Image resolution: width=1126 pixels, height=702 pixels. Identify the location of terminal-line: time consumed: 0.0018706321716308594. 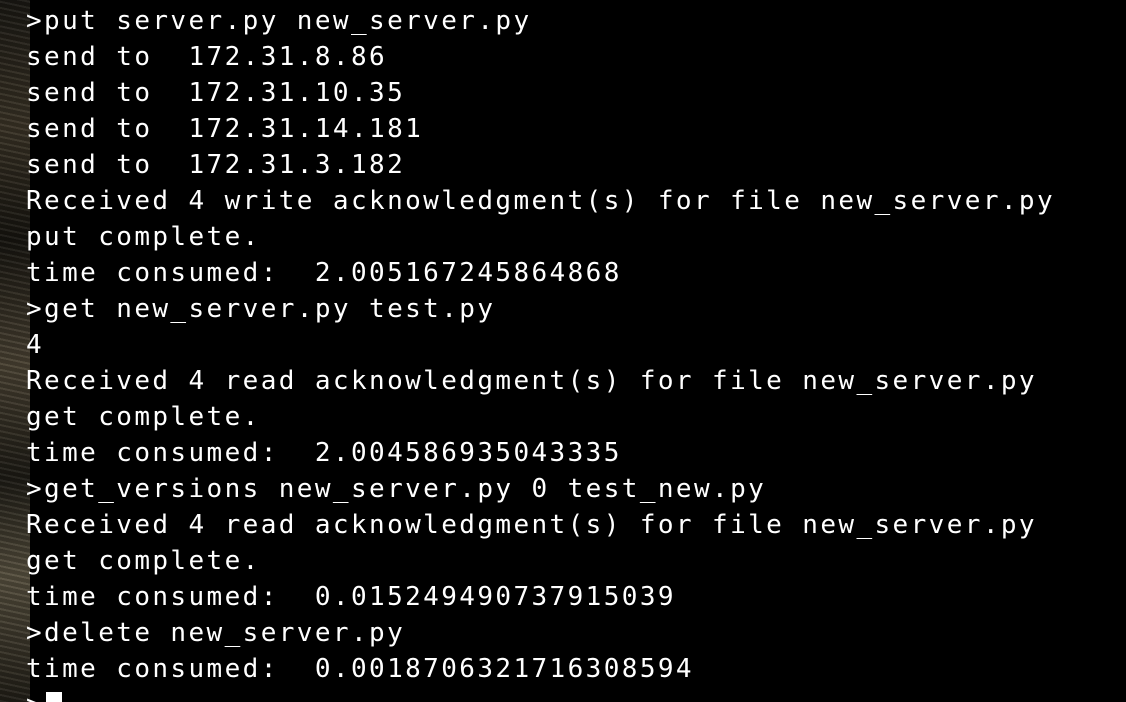
(360, 669).